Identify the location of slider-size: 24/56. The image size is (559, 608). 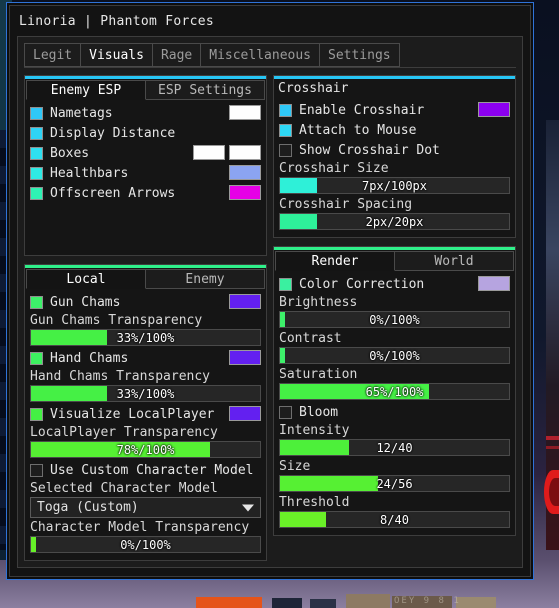
(394, 483).